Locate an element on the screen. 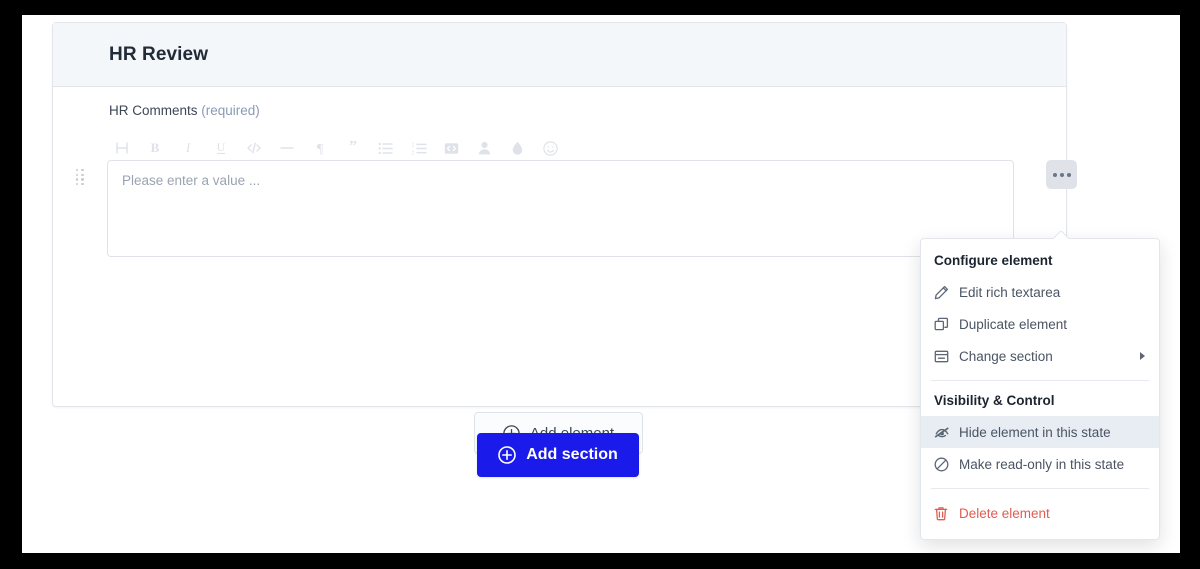 This screenshot has height=569, width=1200. svg-text: U is located at coordinates (220, 147).